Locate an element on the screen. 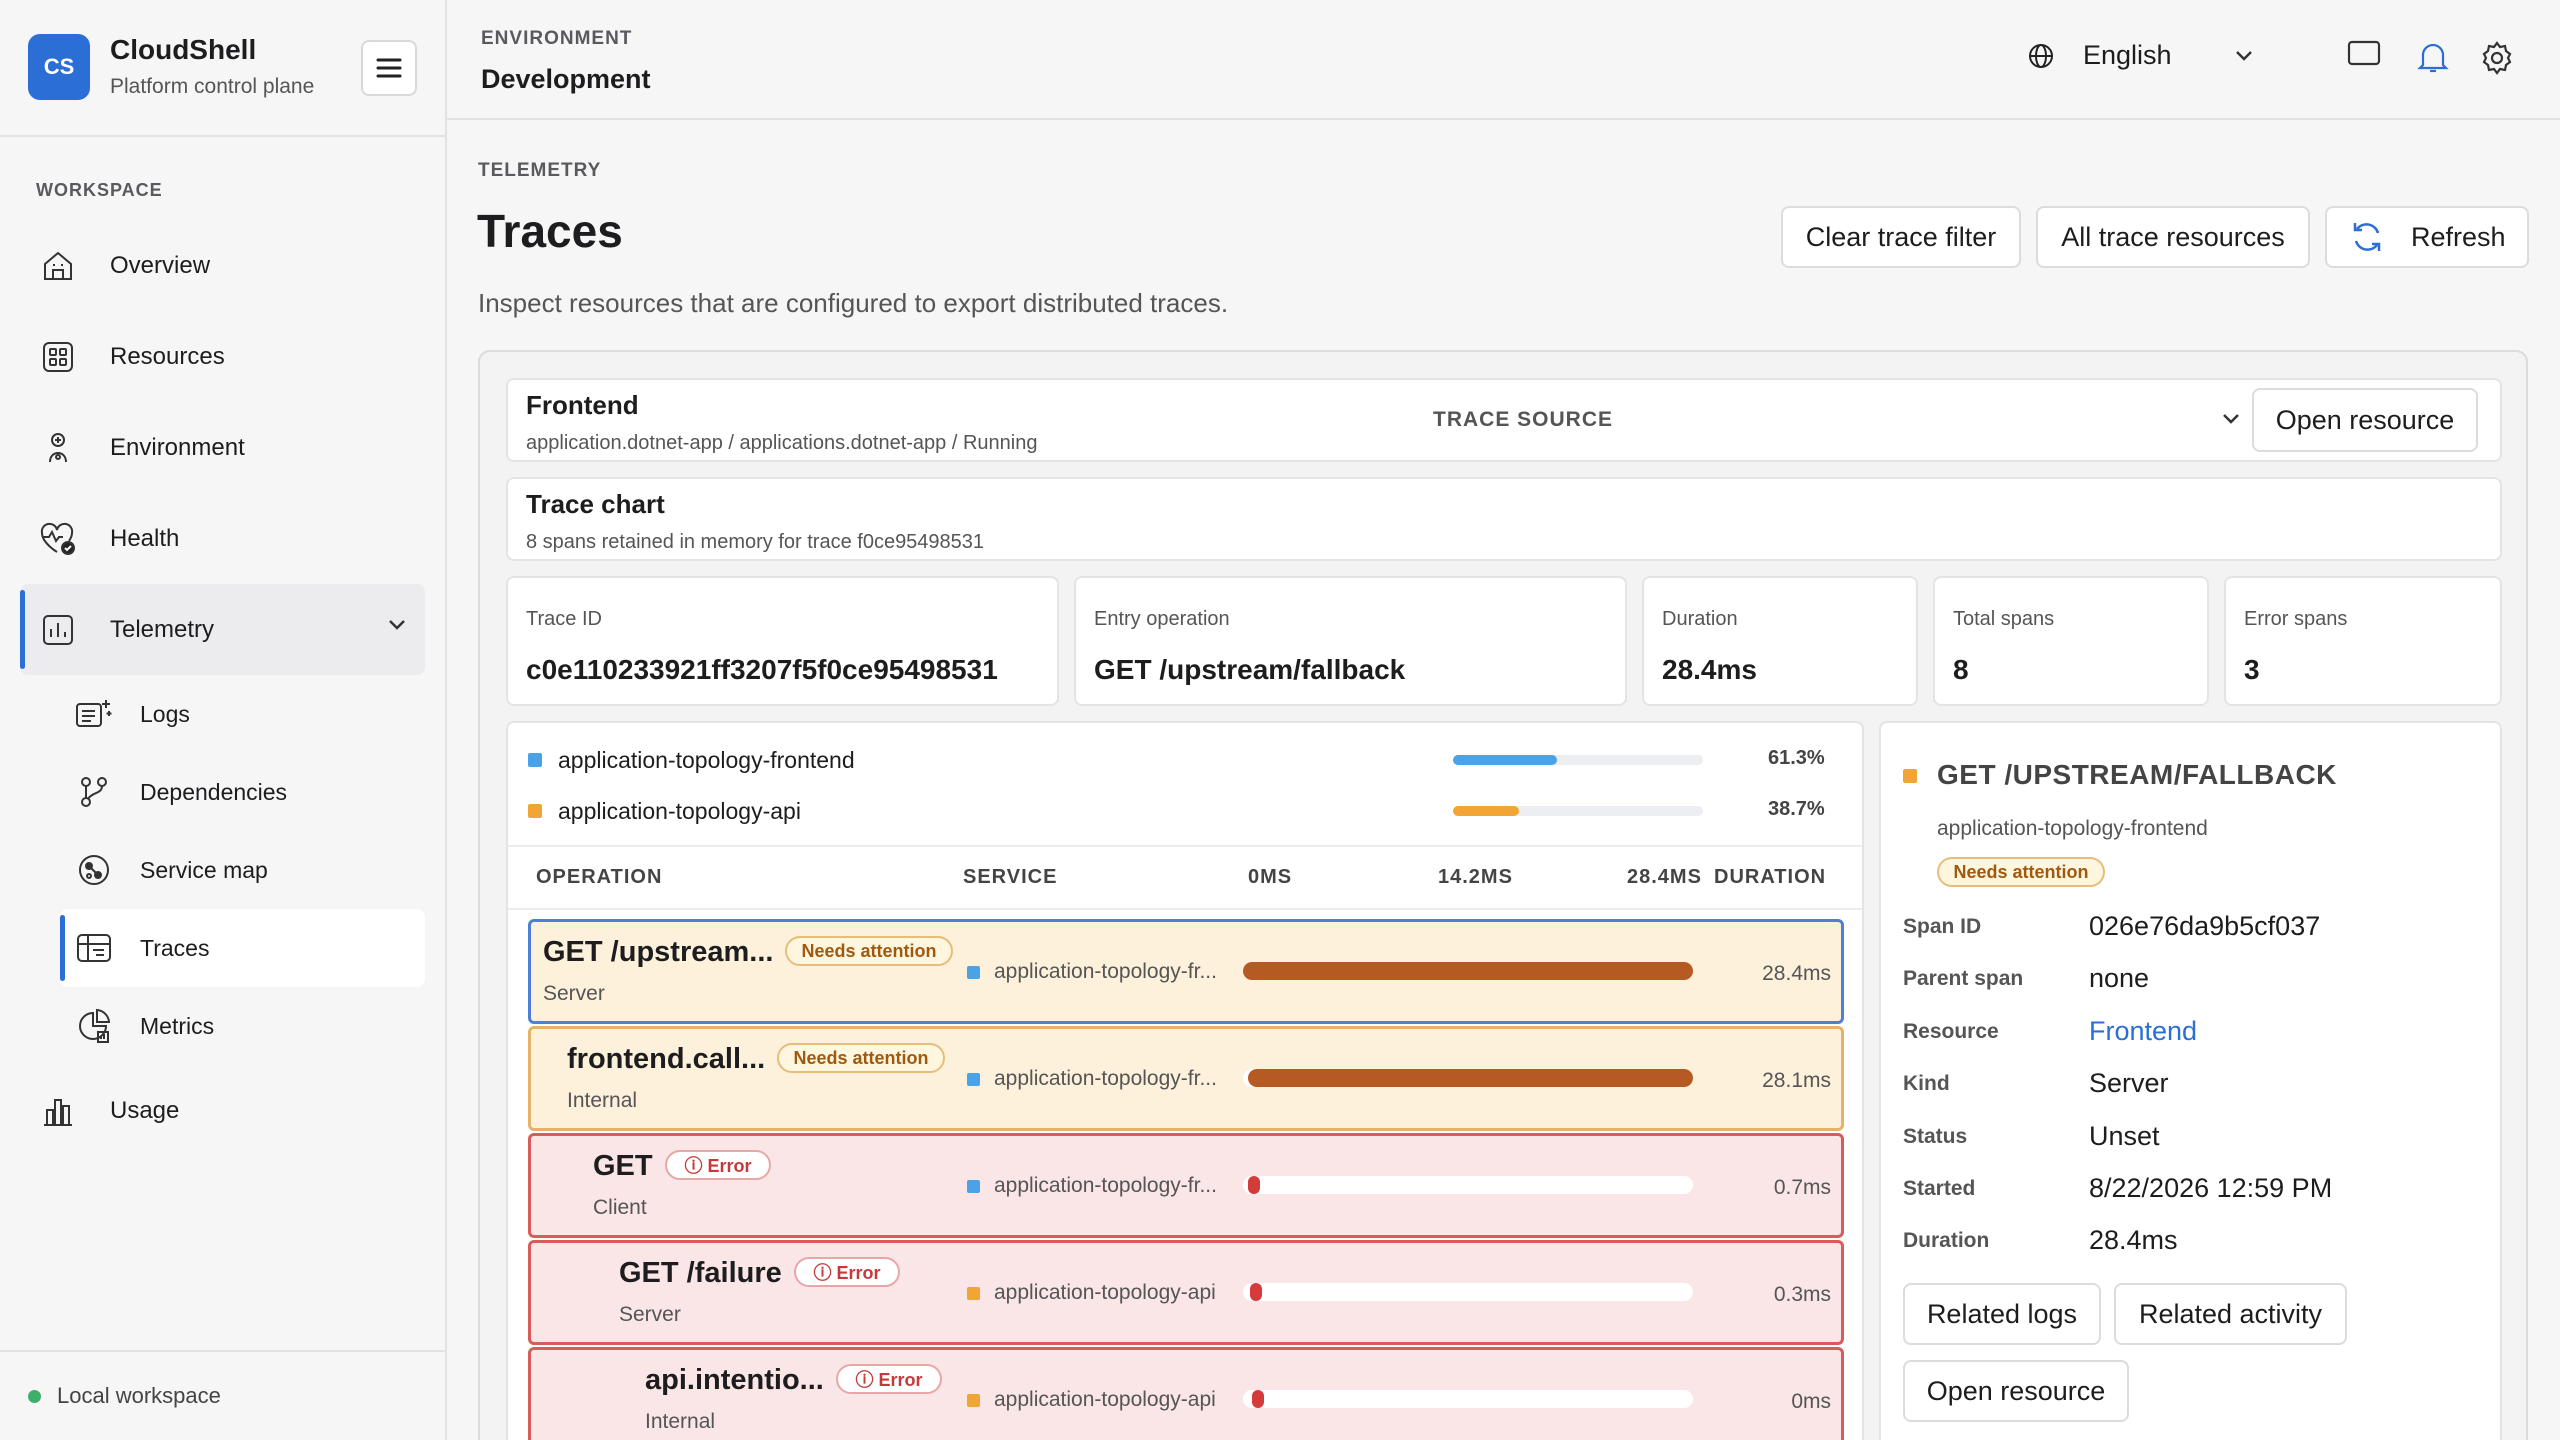 Image resolution: width=2560 pixels, height=1440 pixels. stat-value: 3 is located at coordinates (2252, 669).